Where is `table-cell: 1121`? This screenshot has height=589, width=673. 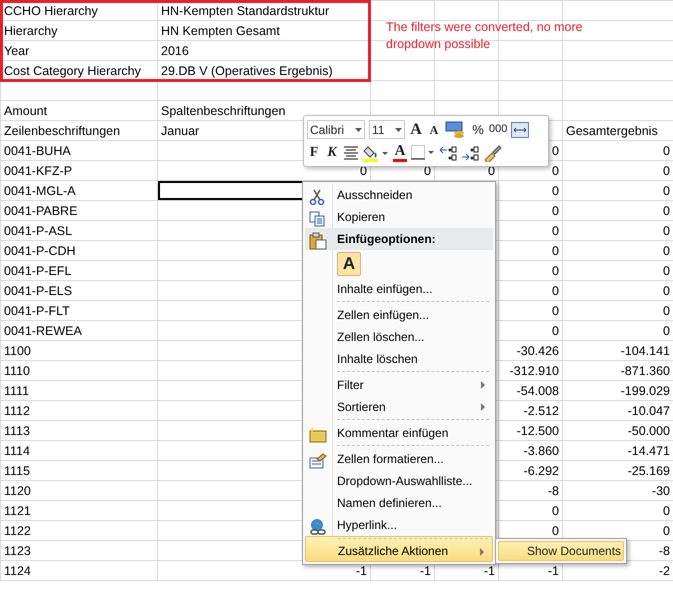 table-cell: 1121 is located at coordinates (79, 510).